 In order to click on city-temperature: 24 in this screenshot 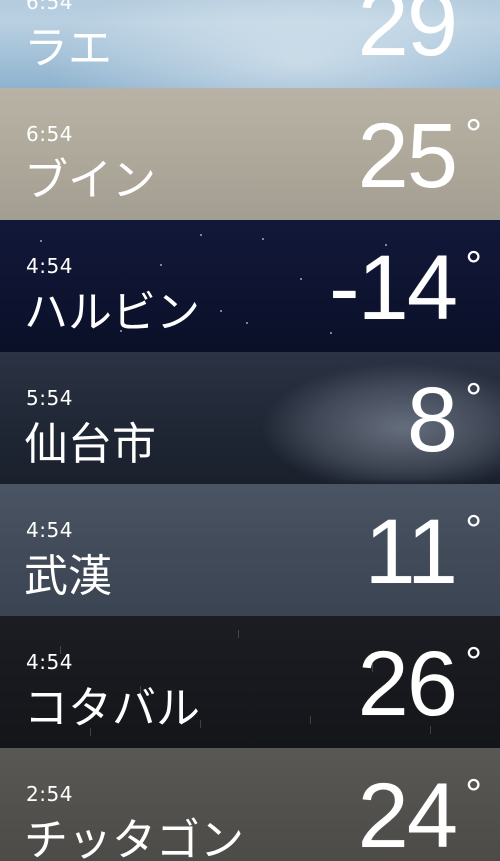, I will do `click(407, 813)`.